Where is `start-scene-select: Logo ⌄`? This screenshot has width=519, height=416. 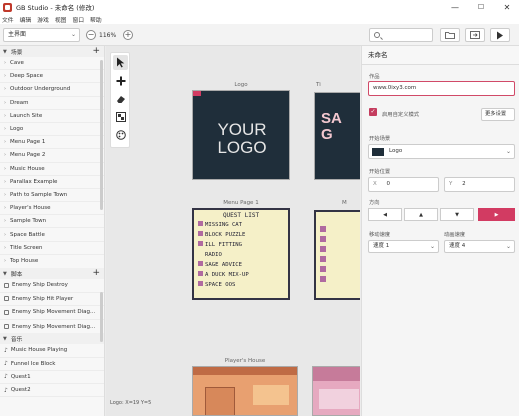 start-scene-select: Logo ⌄ is located at coordinates (441, 151).